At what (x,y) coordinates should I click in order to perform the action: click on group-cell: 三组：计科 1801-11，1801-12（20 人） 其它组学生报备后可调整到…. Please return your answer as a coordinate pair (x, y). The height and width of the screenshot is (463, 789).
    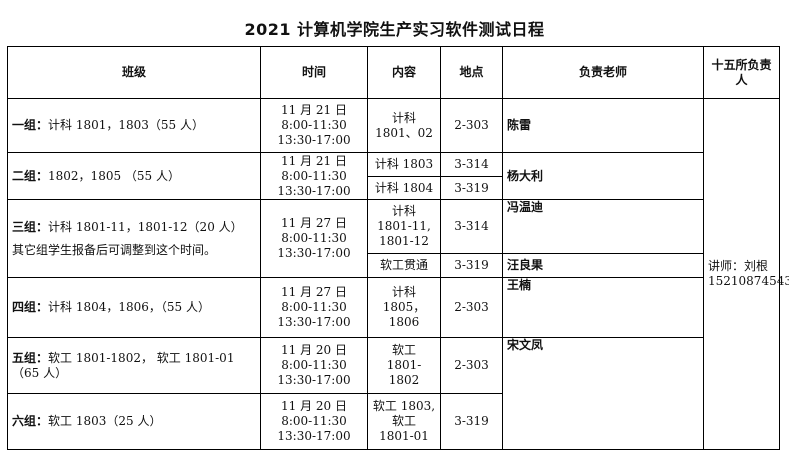
    Looking at the image, I should click on (134, 238).